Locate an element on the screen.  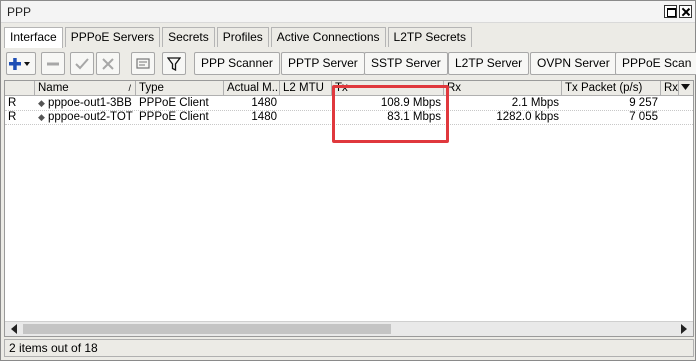
scroll-right-icon is located at coordinates (684, 329).